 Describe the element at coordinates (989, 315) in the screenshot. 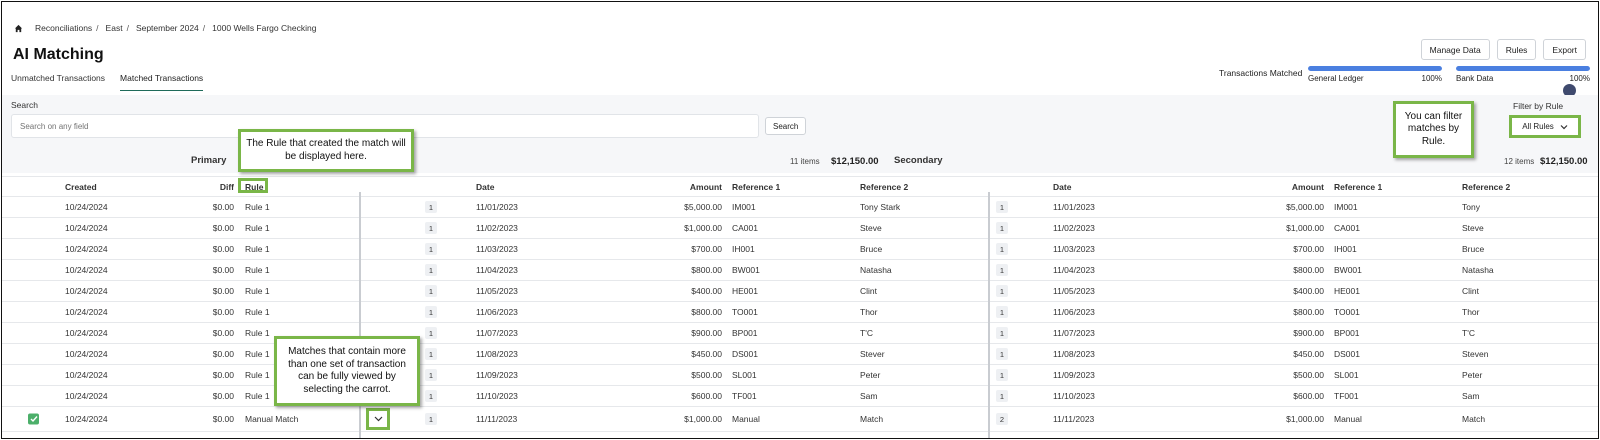

I see `column-divider-secondary` at that location.